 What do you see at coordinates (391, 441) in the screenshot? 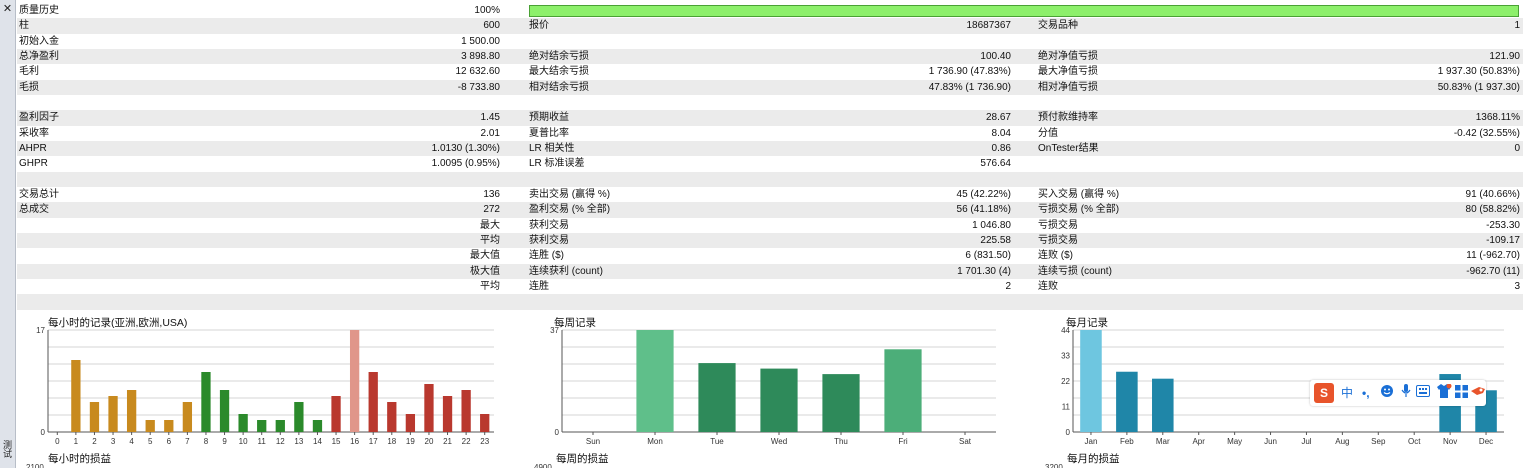
I see `x-tick-label: 18` at bounding box center [391, 441].